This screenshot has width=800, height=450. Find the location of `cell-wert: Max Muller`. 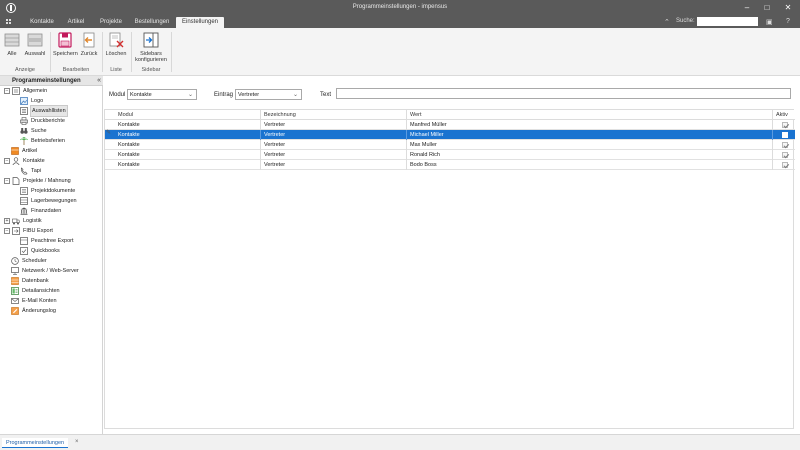

cell-wert: Max Muller is located at coordinates (590, 145).